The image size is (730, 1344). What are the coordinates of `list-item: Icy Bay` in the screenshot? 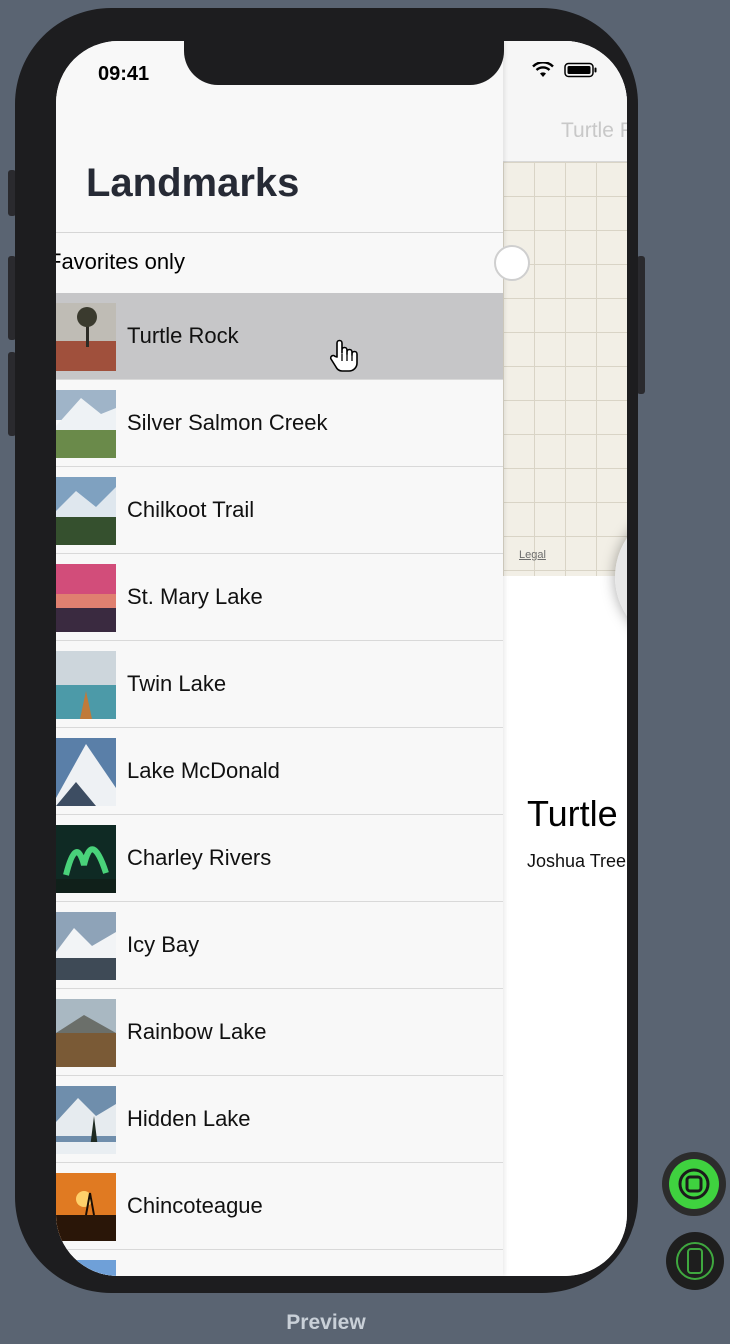 It's located at (279, 945).